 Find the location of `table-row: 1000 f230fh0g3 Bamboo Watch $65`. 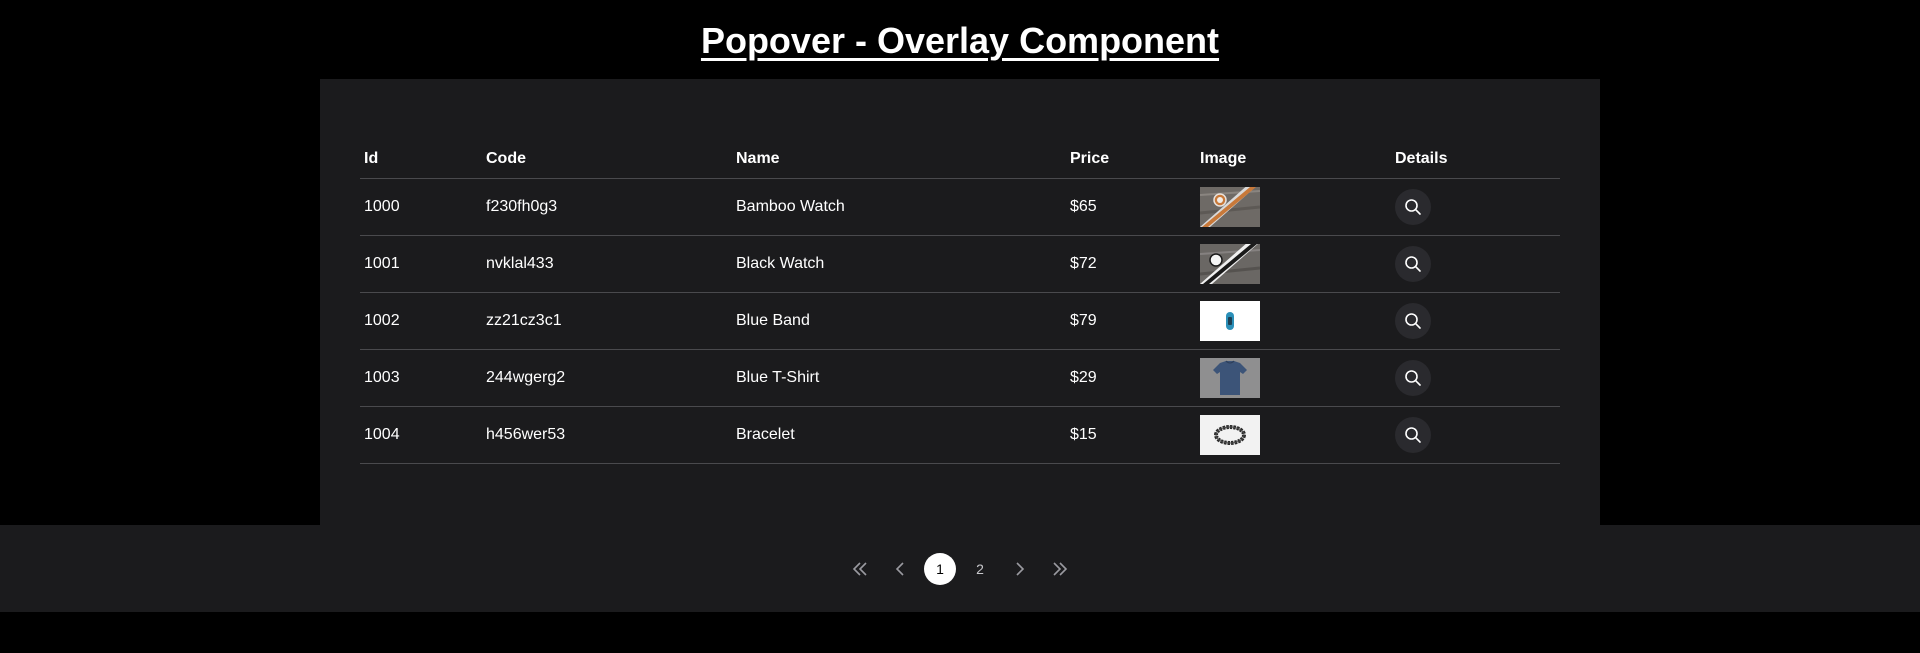

table-row: 1000 f230fh0g3 Bamboo Watch $65 is located at coordinates (960, 207).